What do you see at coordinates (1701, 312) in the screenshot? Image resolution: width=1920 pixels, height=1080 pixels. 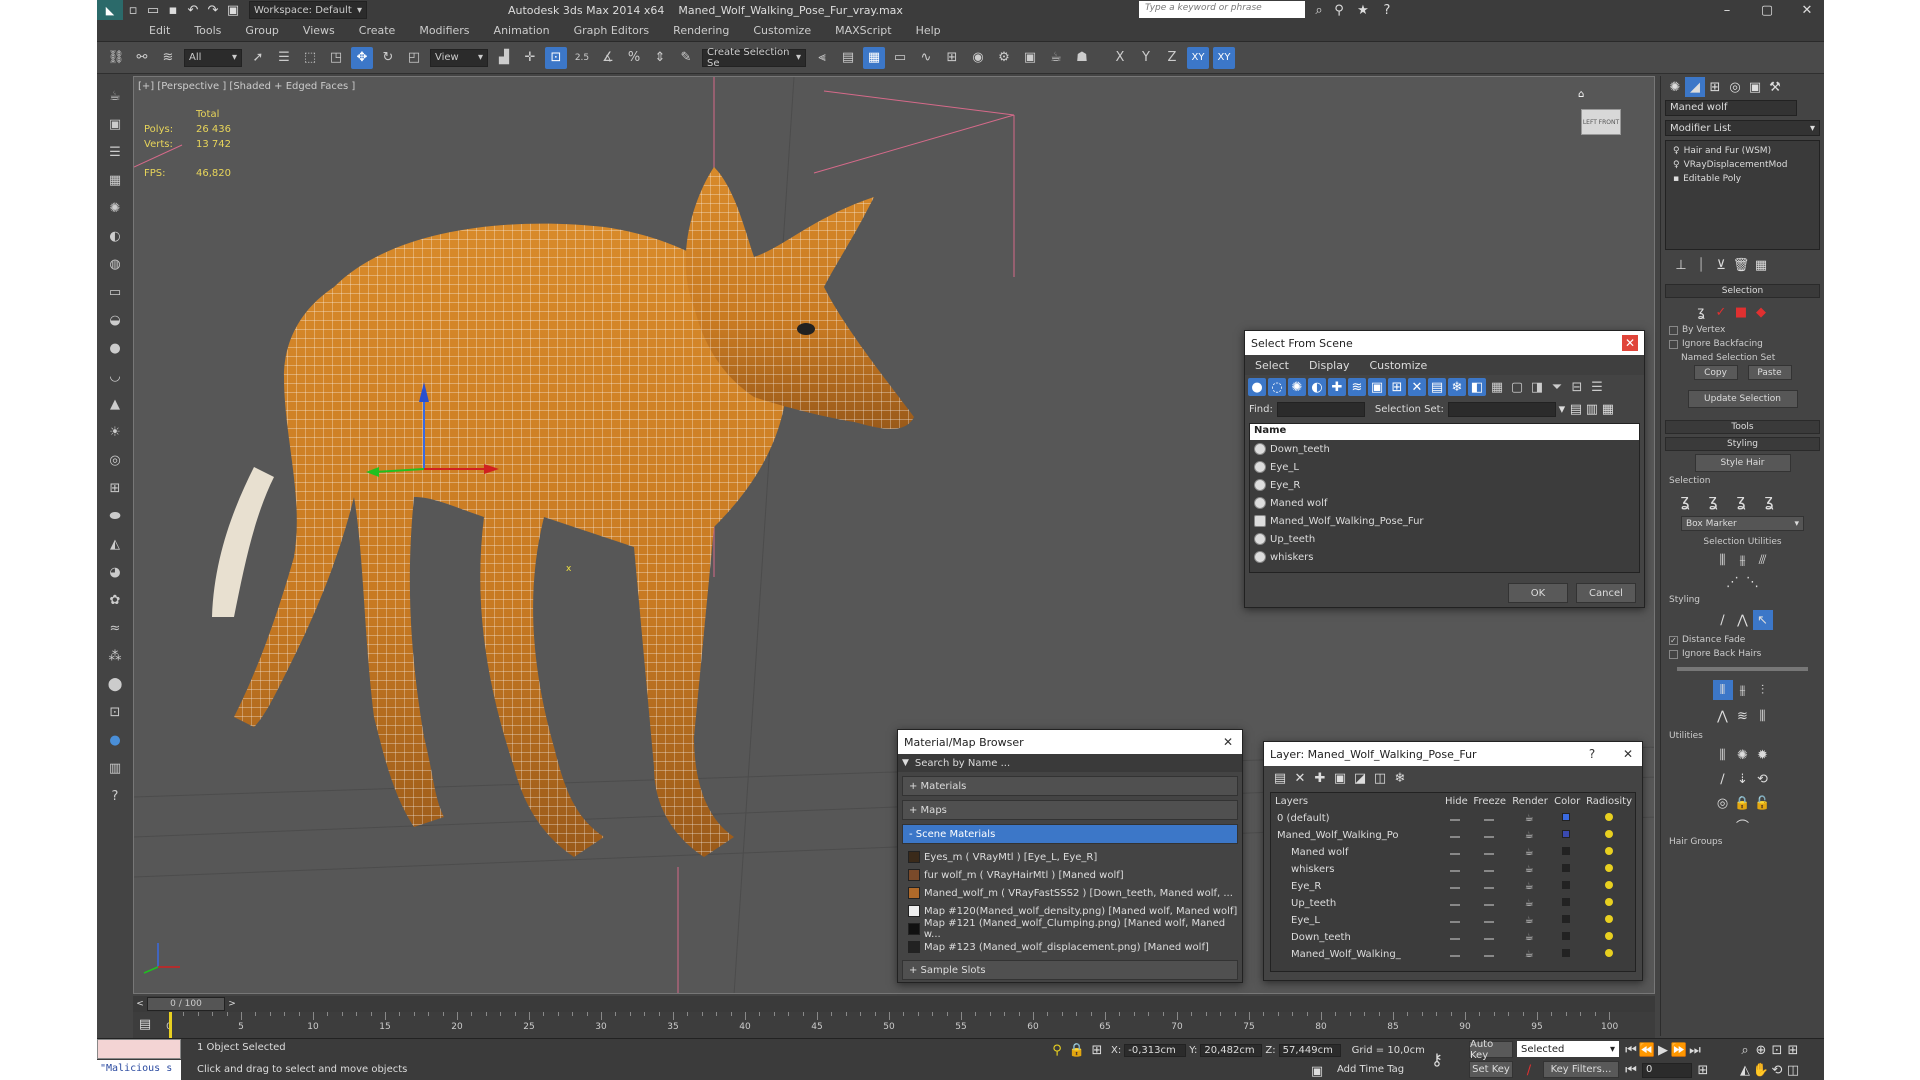 I see `hair-guides-icon: ʓ` at bounding box center [1701, 312].